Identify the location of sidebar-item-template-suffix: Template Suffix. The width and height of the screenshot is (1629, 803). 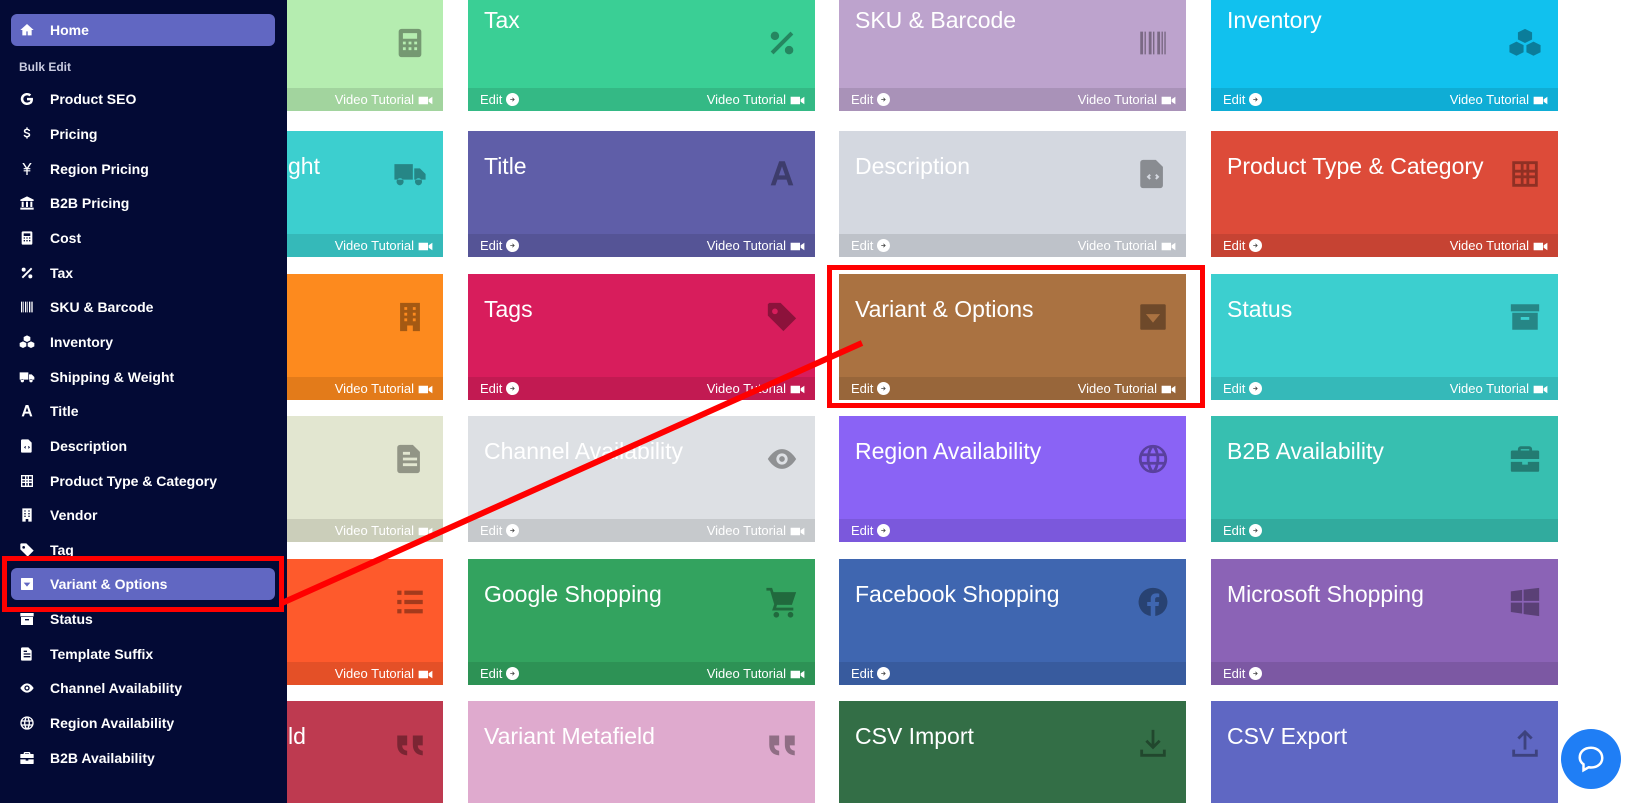
(143, 654).